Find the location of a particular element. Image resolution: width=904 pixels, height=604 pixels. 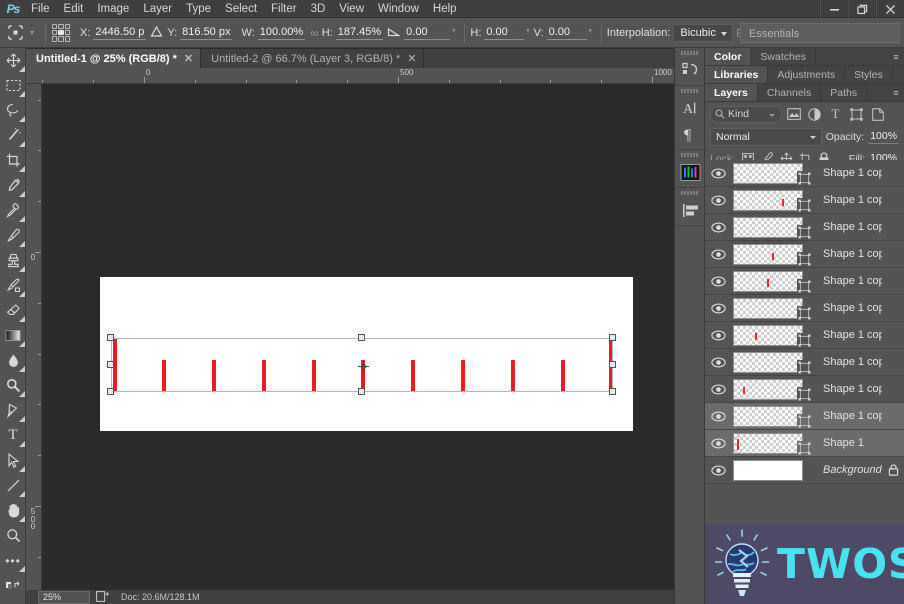

menu-help: Help is located at coordinates (445, 9).